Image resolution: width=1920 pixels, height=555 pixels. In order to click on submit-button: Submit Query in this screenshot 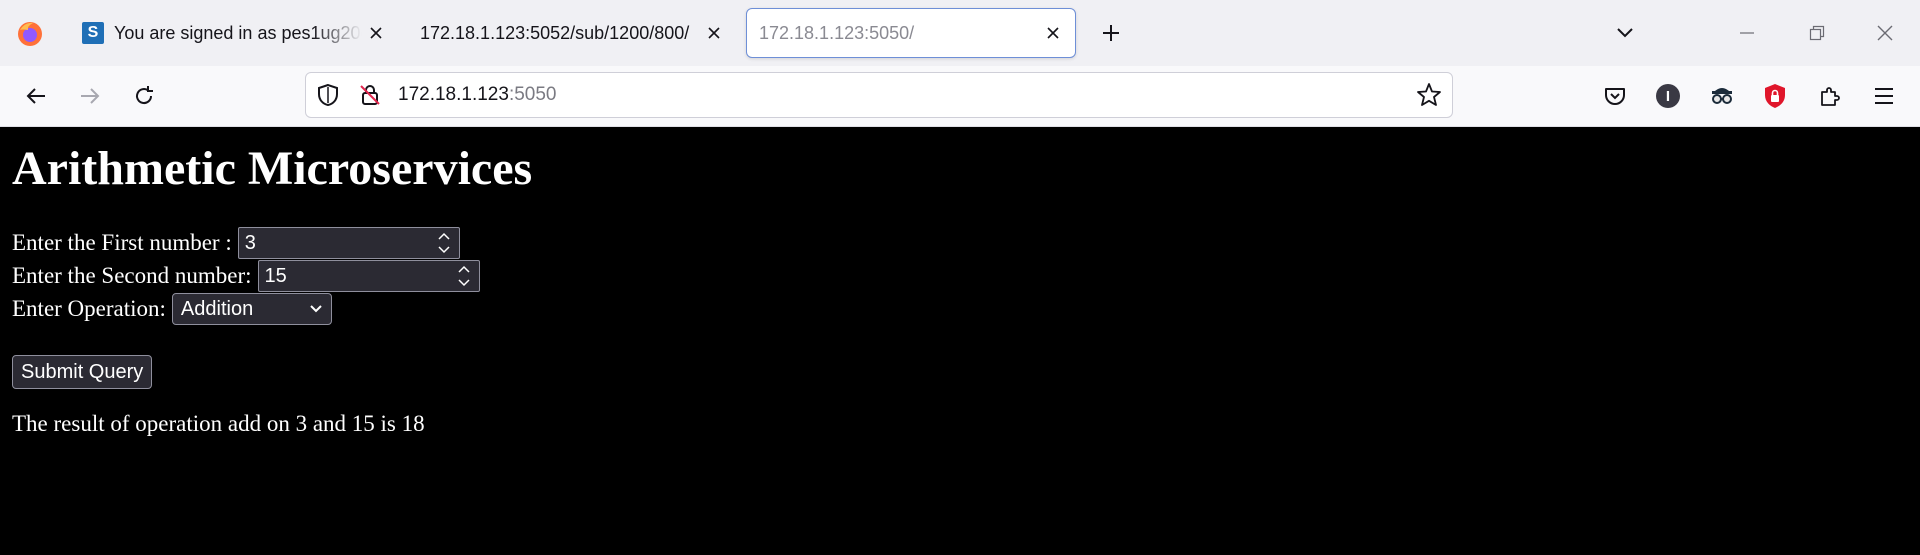, I will do `click(82, 372)`.